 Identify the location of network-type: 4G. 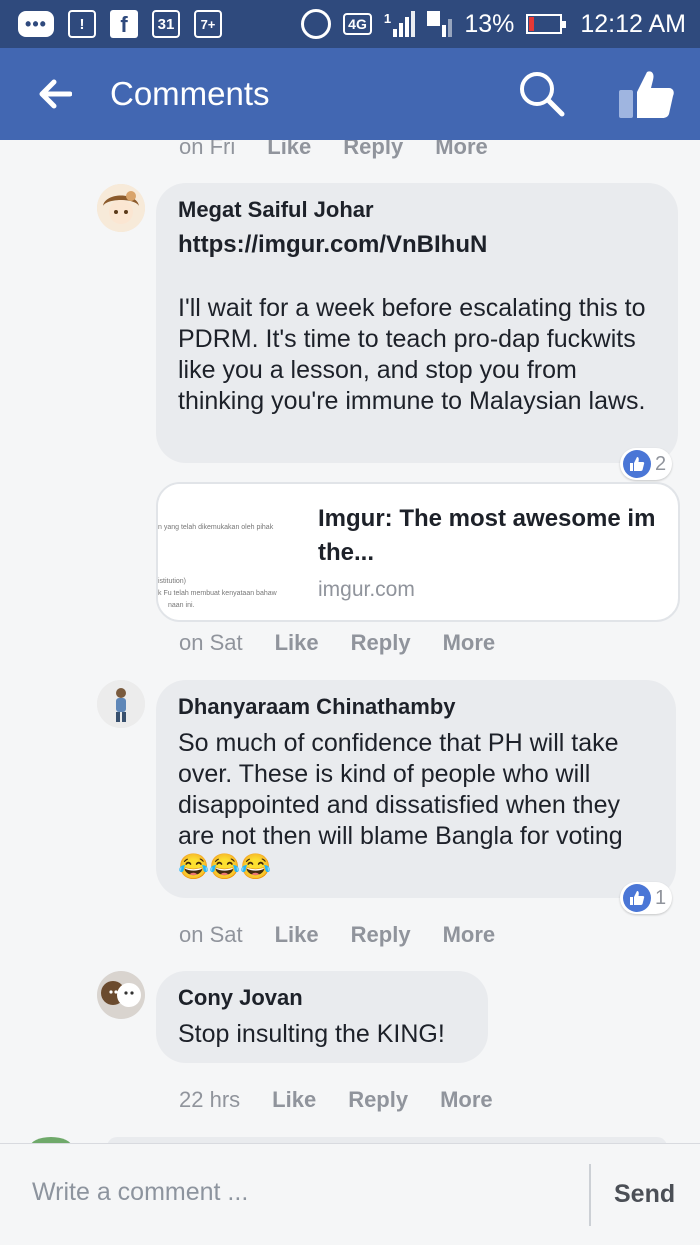
(357, 24).